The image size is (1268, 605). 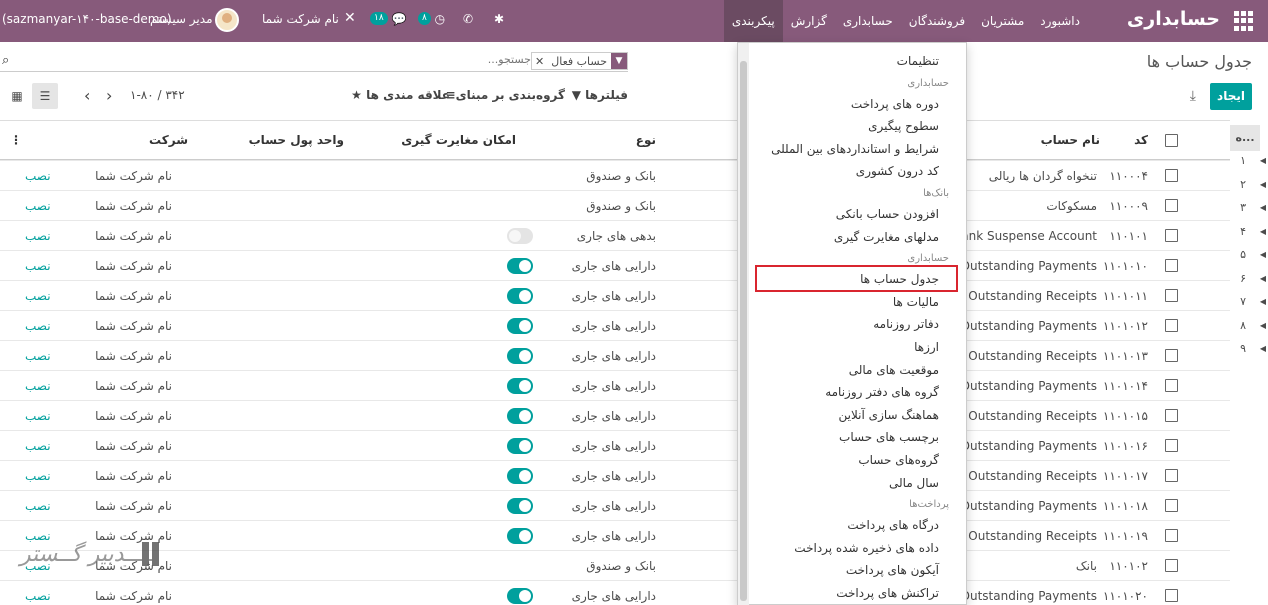 I want to click on favorites-button: ★ علاقه مندی ها, so click(x=400, y=95).